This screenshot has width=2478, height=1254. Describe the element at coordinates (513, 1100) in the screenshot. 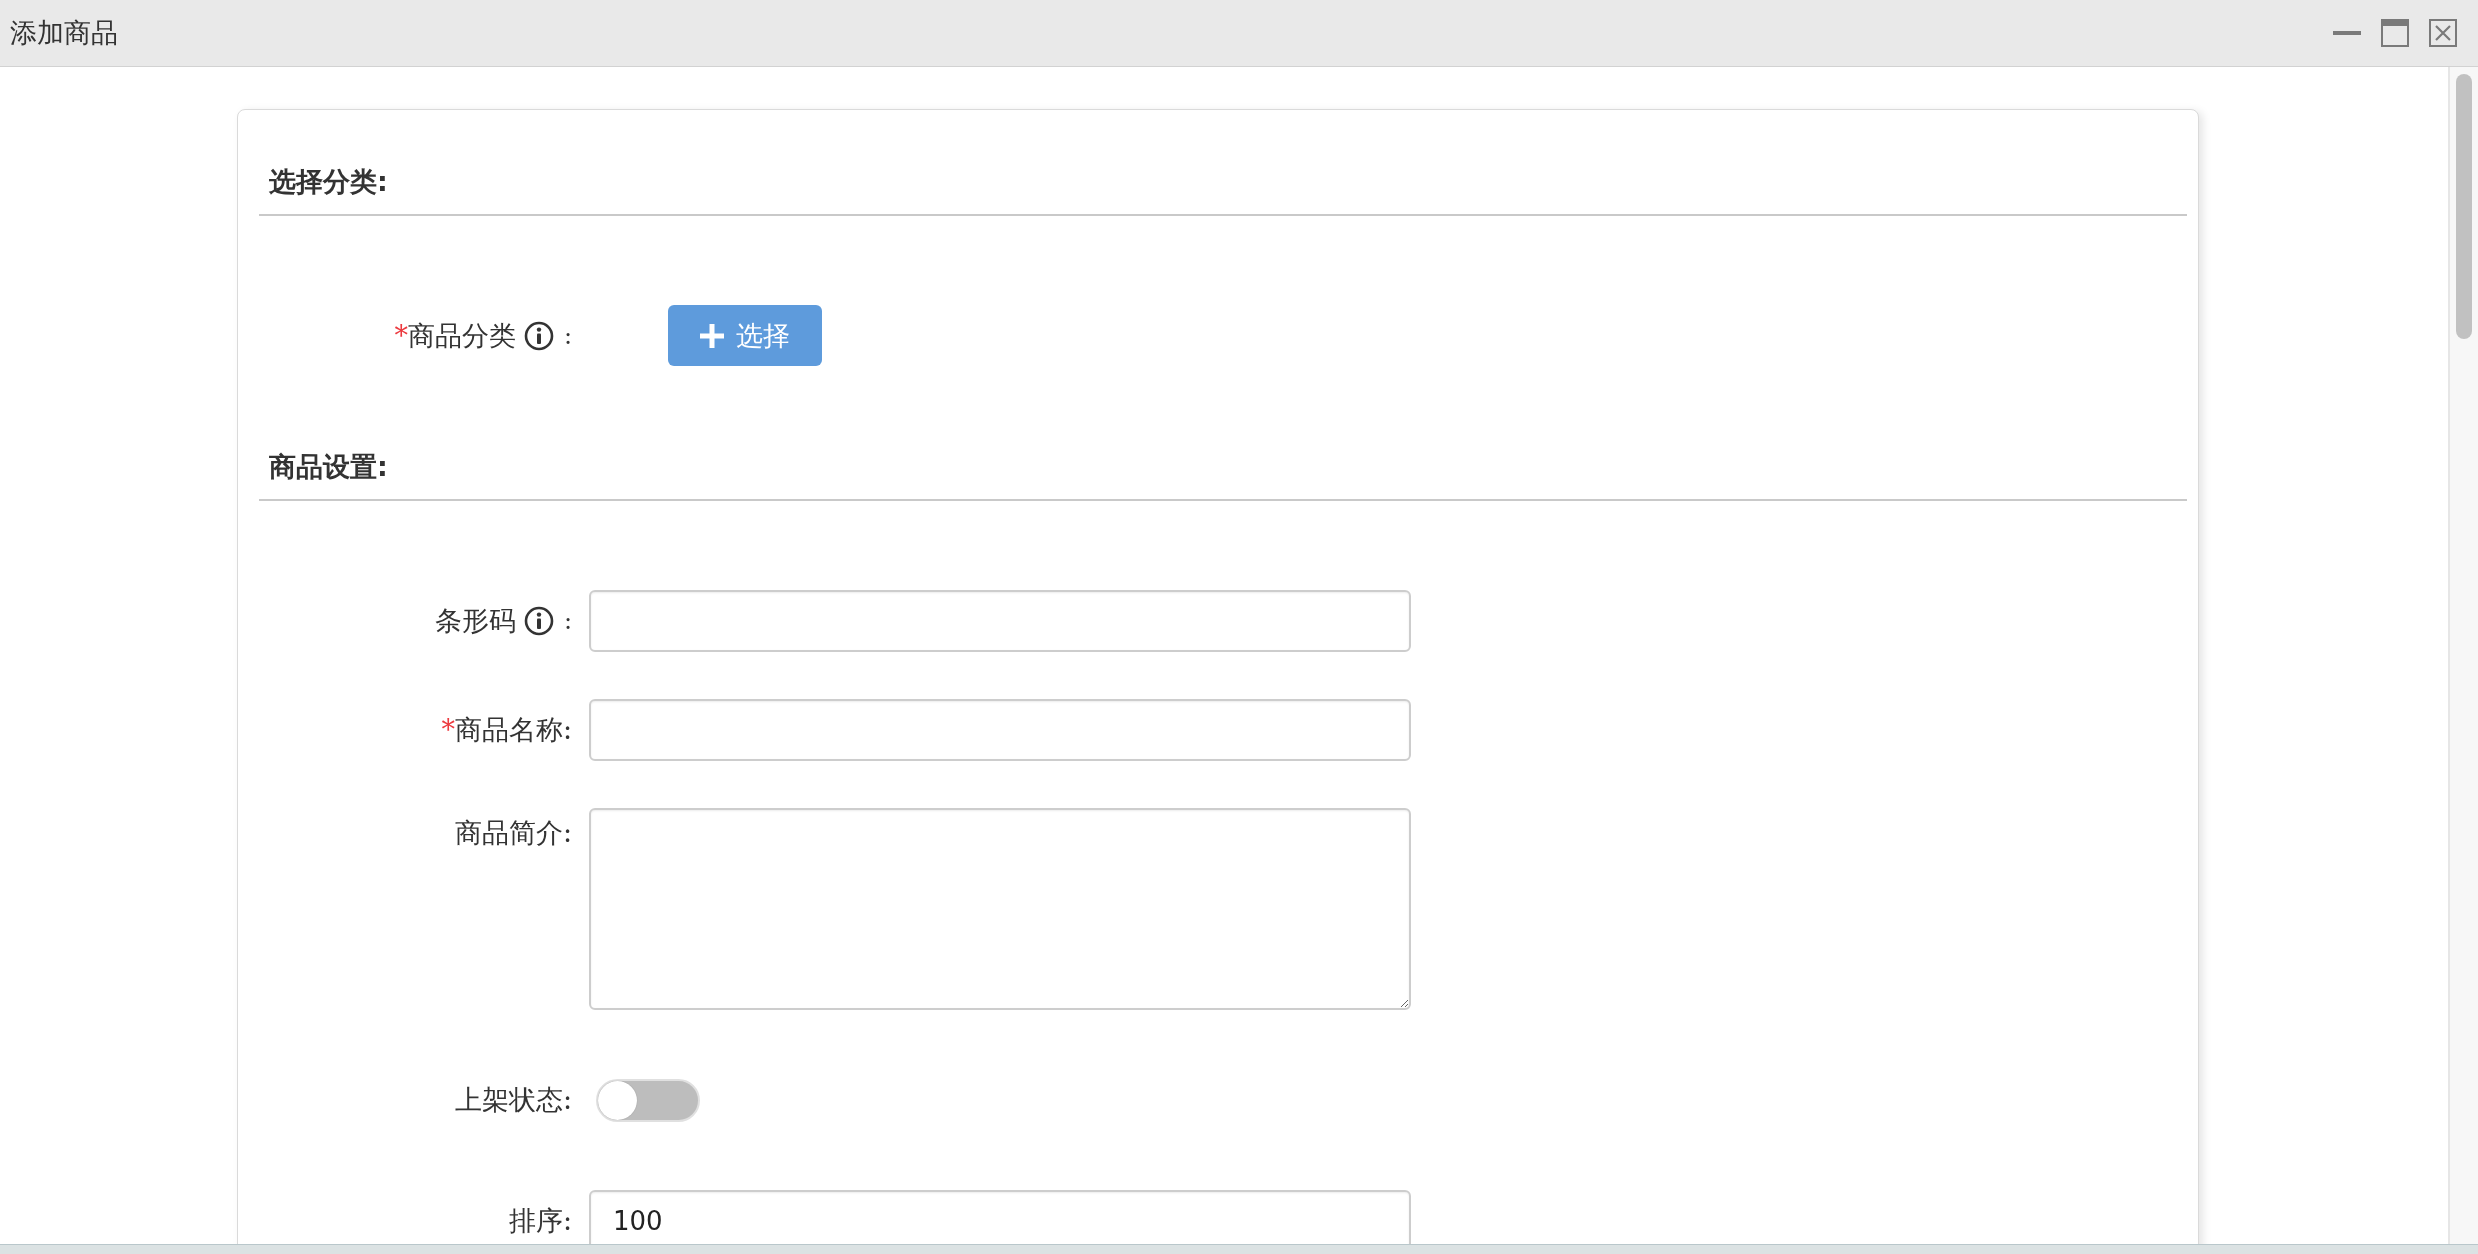

I see `field-label: 上架状态:` at that location.